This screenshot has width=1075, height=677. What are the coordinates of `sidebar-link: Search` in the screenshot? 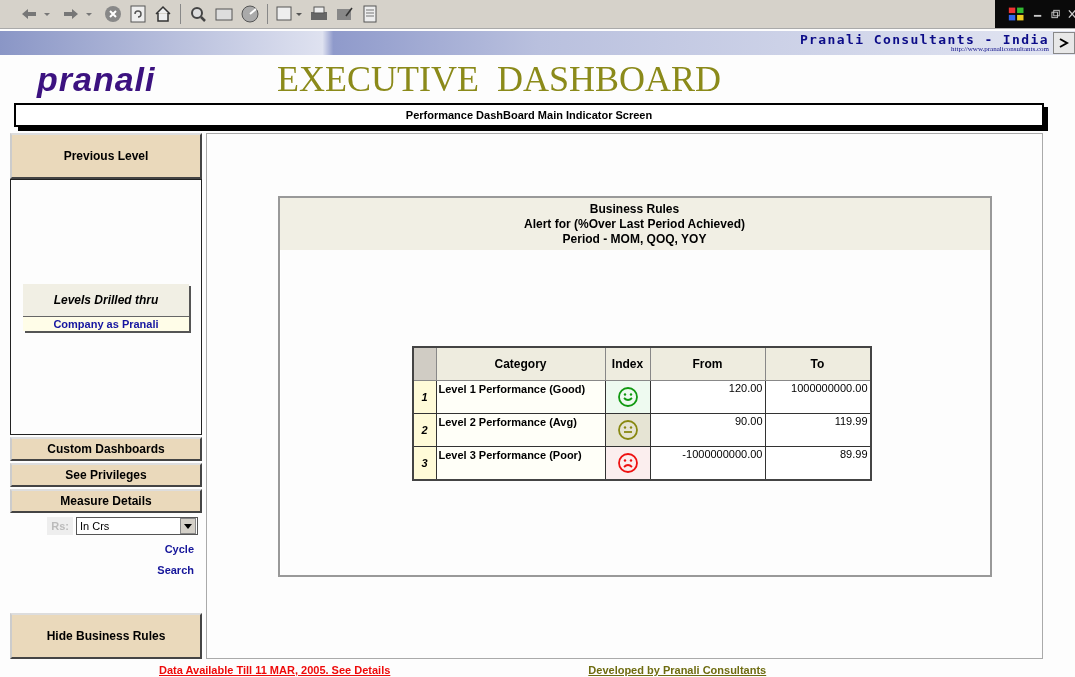 It's located at (175, 570).